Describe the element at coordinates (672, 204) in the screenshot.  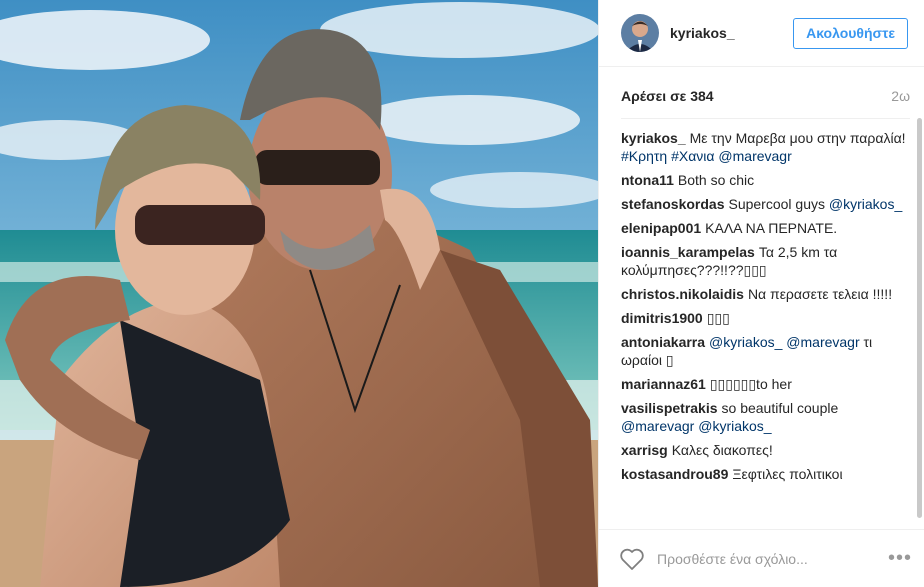
I see `comment-username: stefanoskordas` at that location.